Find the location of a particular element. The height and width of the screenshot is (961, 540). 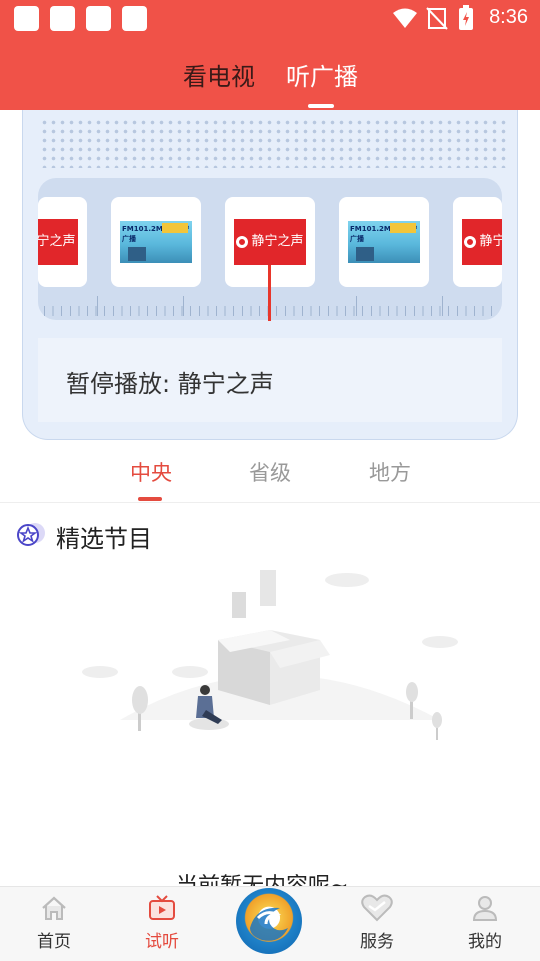

home-icon is located at coordinates (54, 908).